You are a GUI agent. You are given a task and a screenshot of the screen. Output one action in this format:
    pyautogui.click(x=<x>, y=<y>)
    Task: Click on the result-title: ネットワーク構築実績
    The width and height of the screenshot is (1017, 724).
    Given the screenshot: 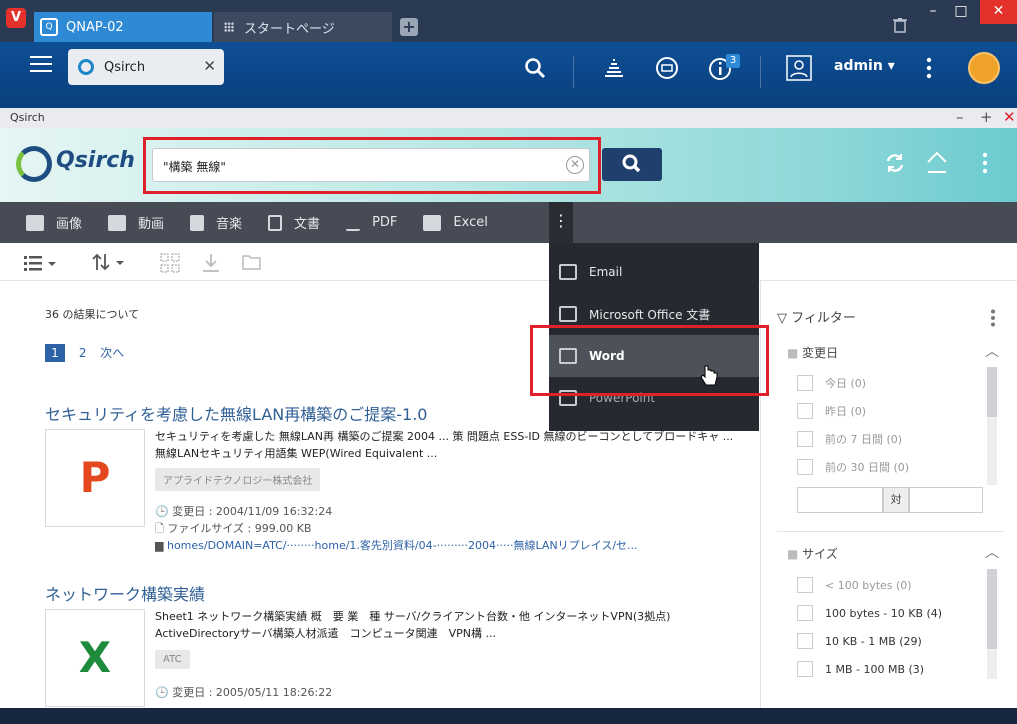 What is the action you would take?
    pyautogui.click(x=125, y=593)
    